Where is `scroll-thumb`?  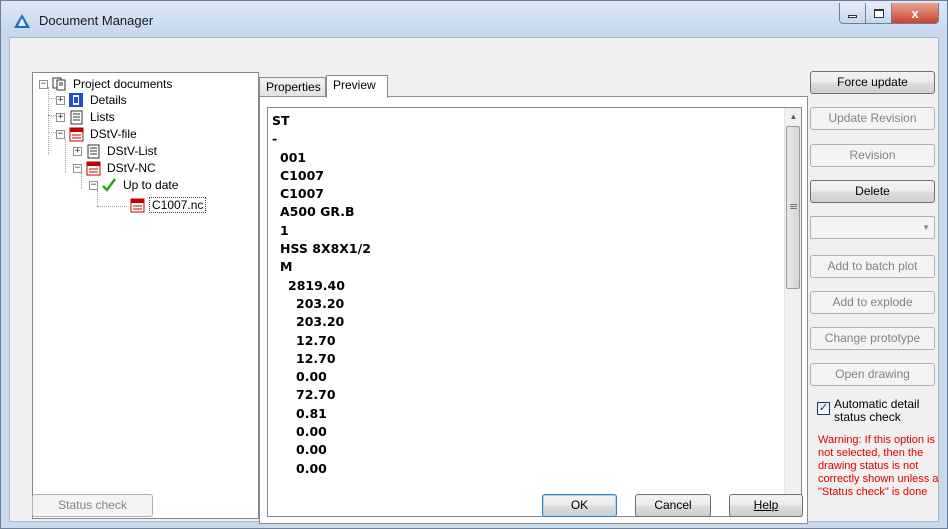 scroll-thumb is located at coordinates (793, 207).